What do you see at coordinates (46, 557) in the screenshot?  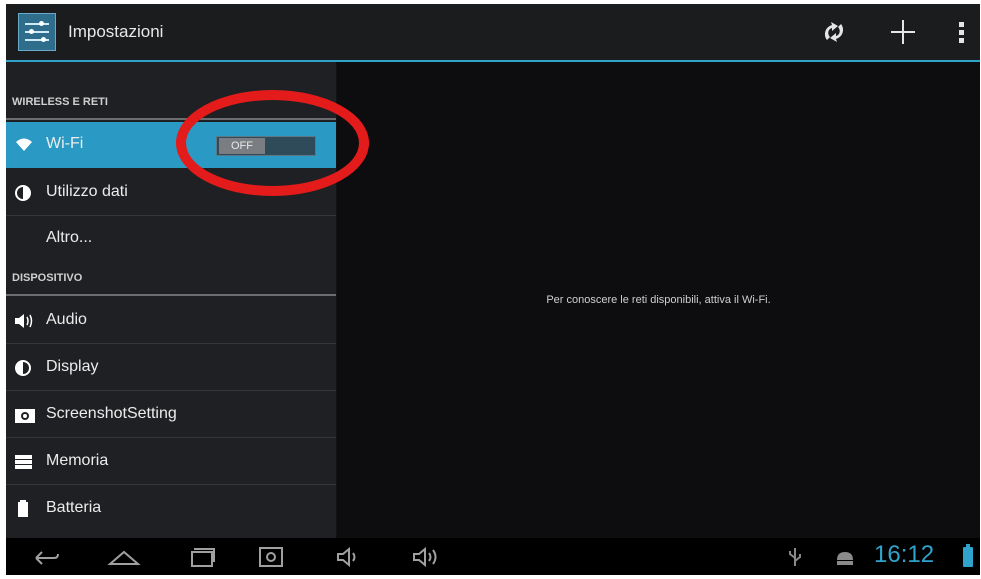 I see `back-icon` at bounding box center [46, 557].